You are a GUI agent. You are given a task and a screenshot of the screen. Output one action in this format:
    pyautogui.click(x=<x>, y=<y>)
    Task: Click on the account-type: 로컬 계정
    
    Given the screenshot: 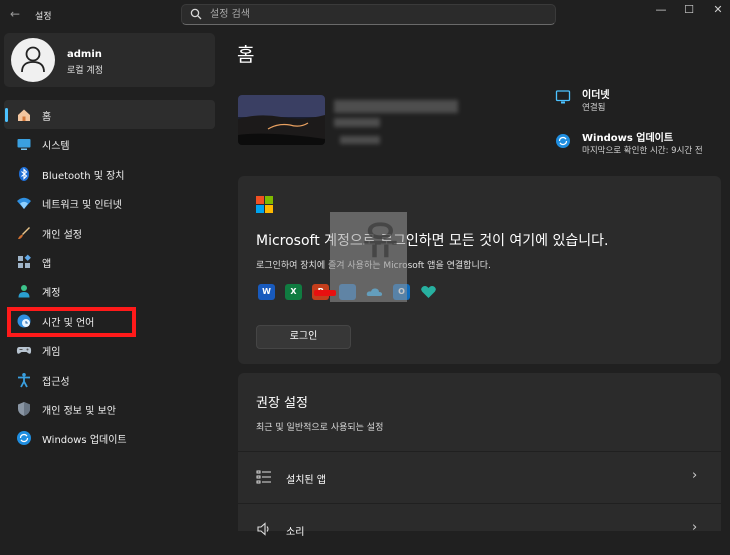 What is the action you would take?
    pyautogui.click(x=85, y=71)
    